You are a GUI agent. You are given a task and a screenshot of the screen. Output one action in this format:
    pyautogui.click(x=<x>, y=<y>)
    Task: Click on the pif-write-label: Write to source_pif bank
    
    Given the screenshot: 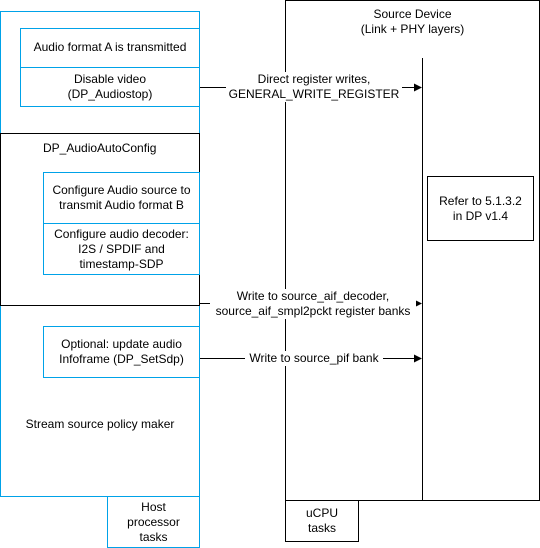 What is the action you would take?
    pyautogui.click(x=314, y=358)
    